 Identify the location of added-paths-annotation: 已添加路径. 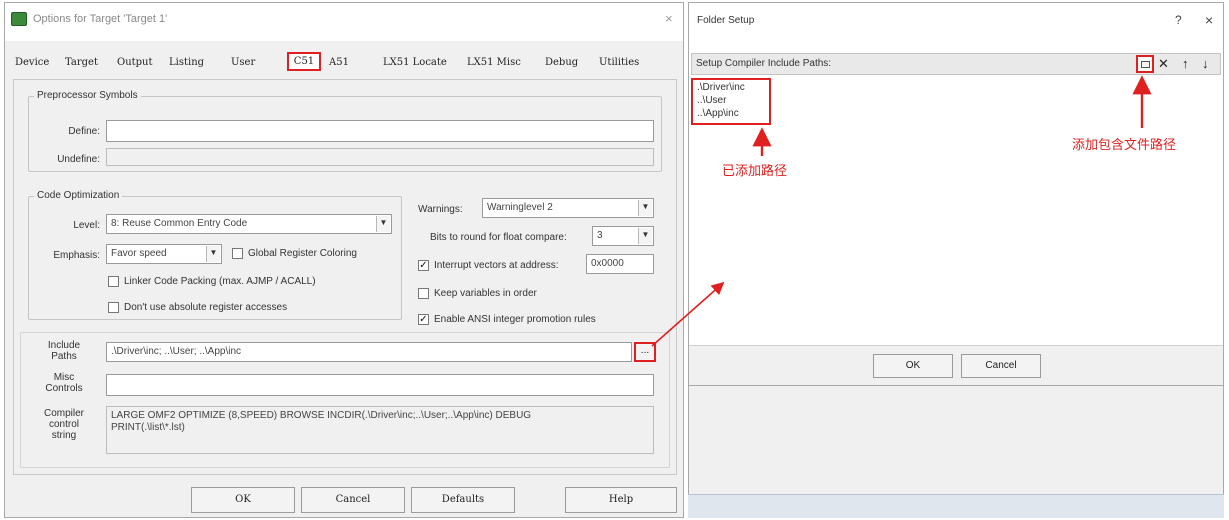
(755, 171).